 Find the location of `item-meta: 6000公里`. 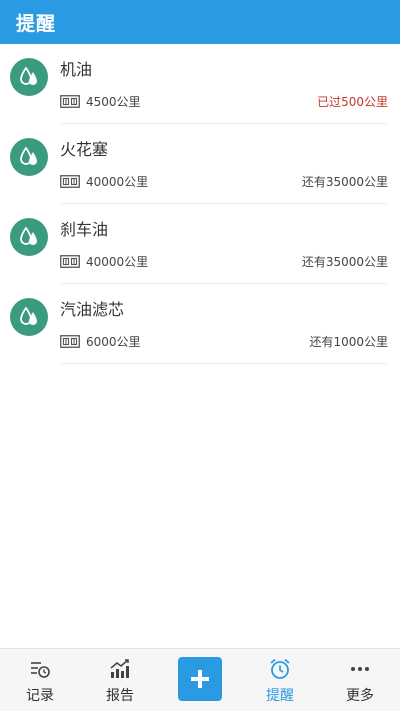

item-meta: 6000公里 is located at coordinates (100, 341).